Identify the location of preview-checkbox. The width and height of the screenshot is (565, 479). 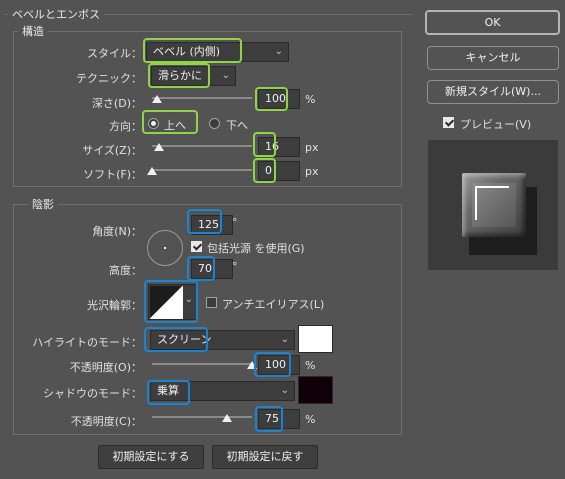
(448, 122).